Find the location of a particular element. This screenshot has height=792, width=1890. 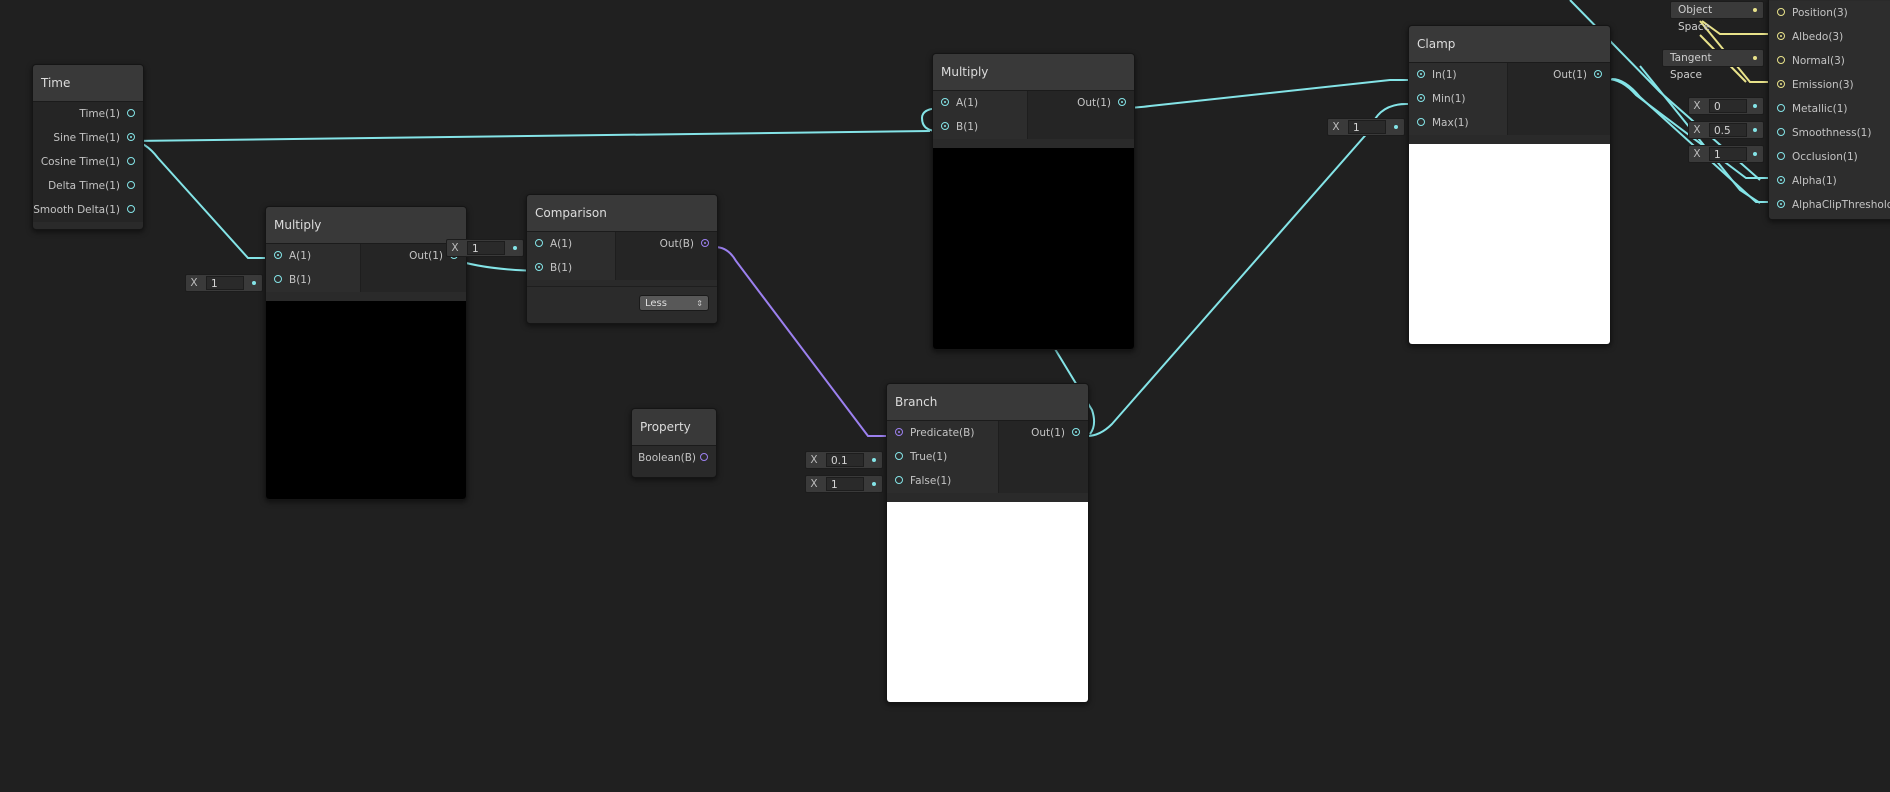

node-title: Comparison is located at coordinates (622, 213).